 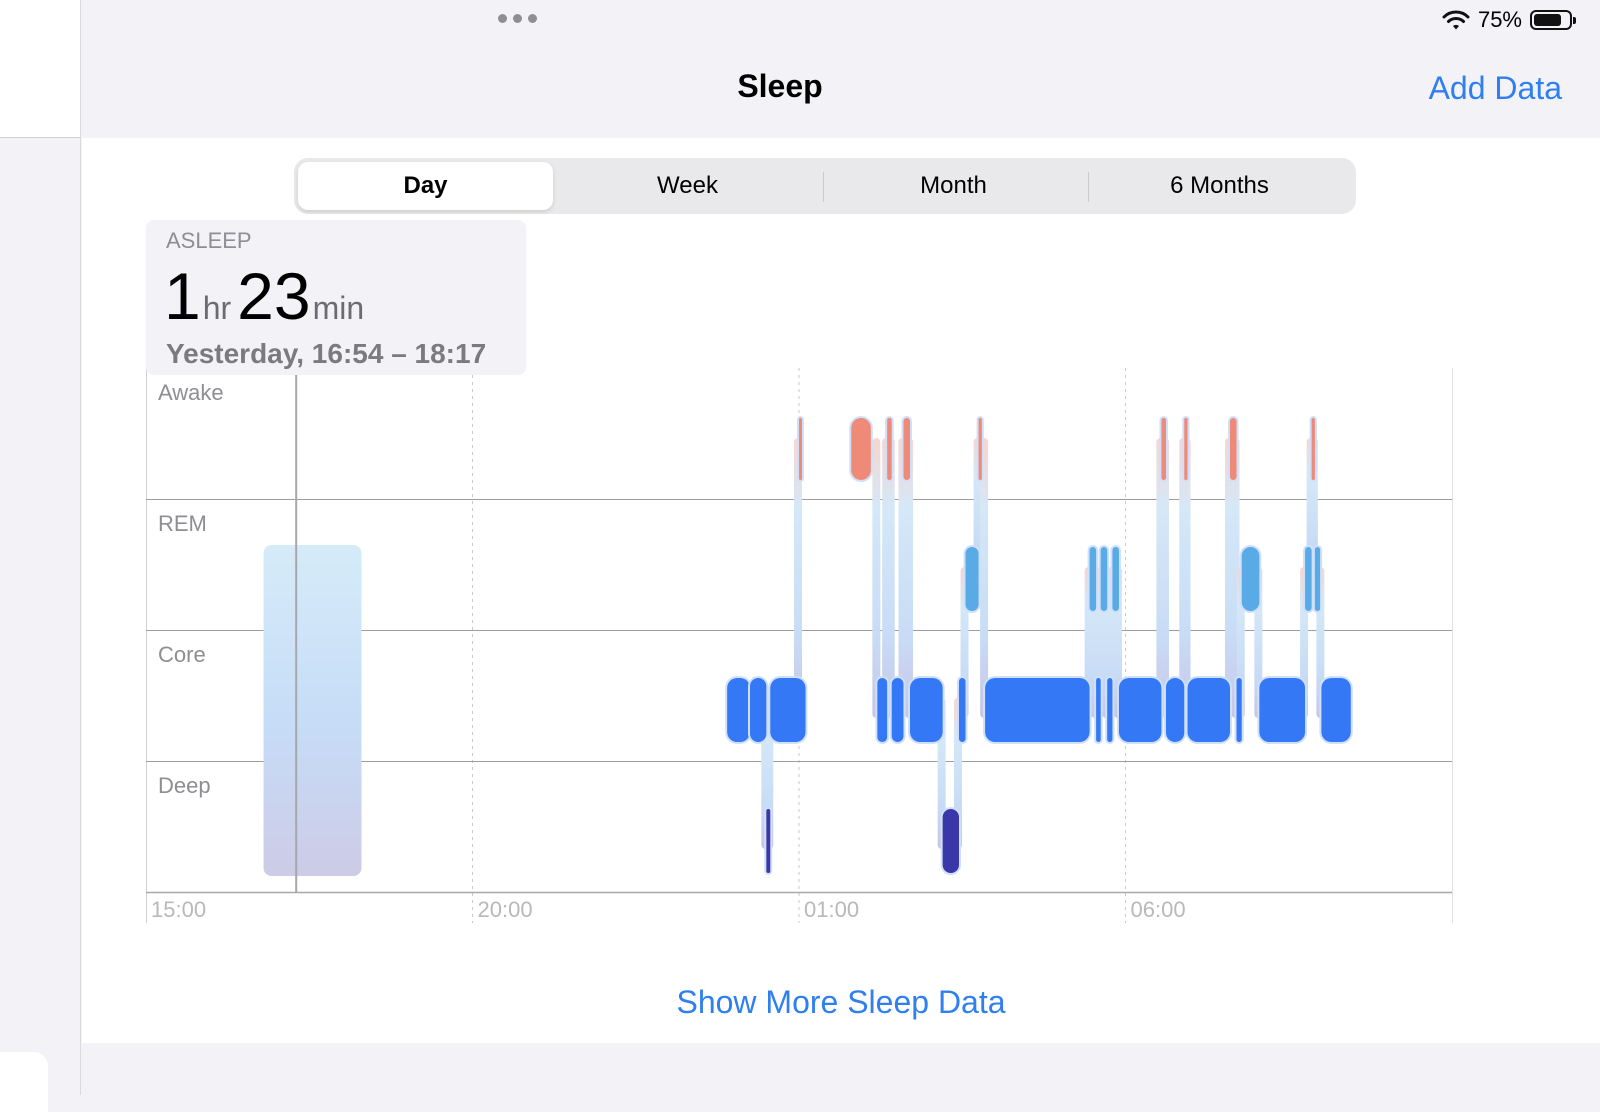 I want to click on segment-week: Week, so click(x=687, y=186).